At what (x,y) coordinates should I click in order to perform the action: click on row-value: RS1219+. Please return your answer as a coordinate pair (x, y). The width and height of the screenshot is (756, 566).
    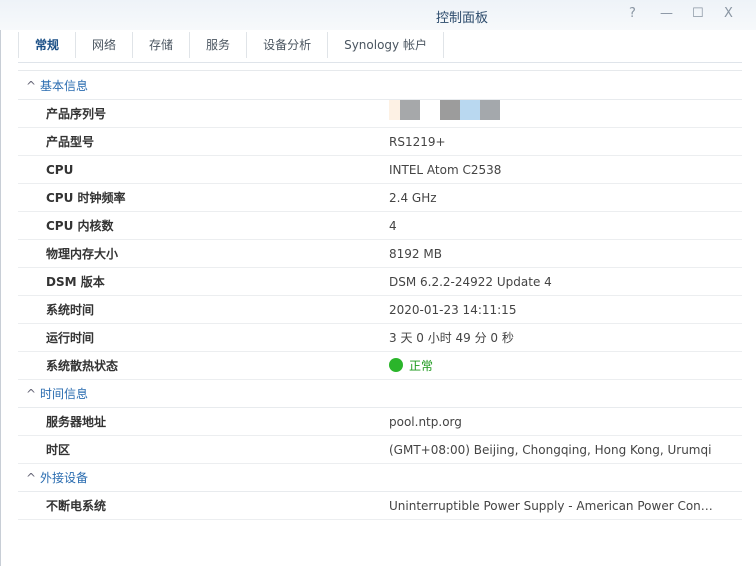
    Looking at the image, I should click on (417, 142).